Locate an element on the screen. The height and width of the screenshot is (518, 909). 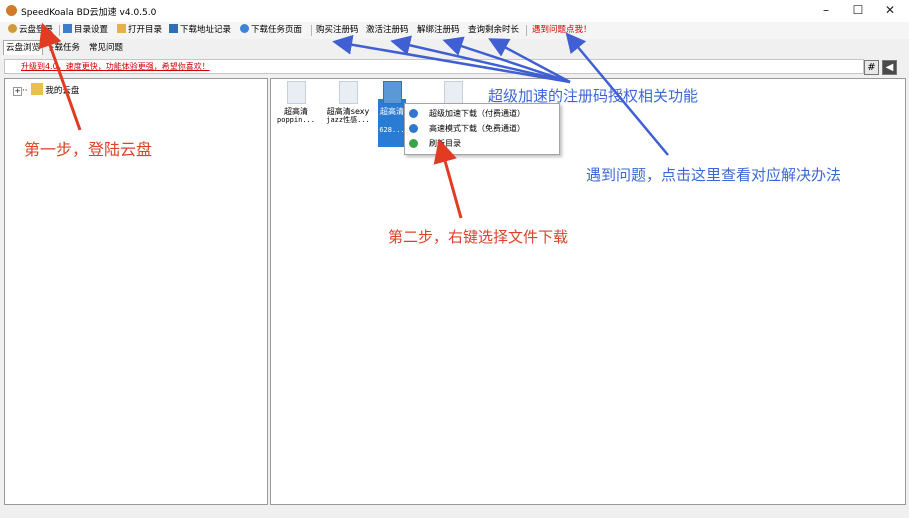
cloud-login-label: 云盘登录 is located at coordinates (36, 30).